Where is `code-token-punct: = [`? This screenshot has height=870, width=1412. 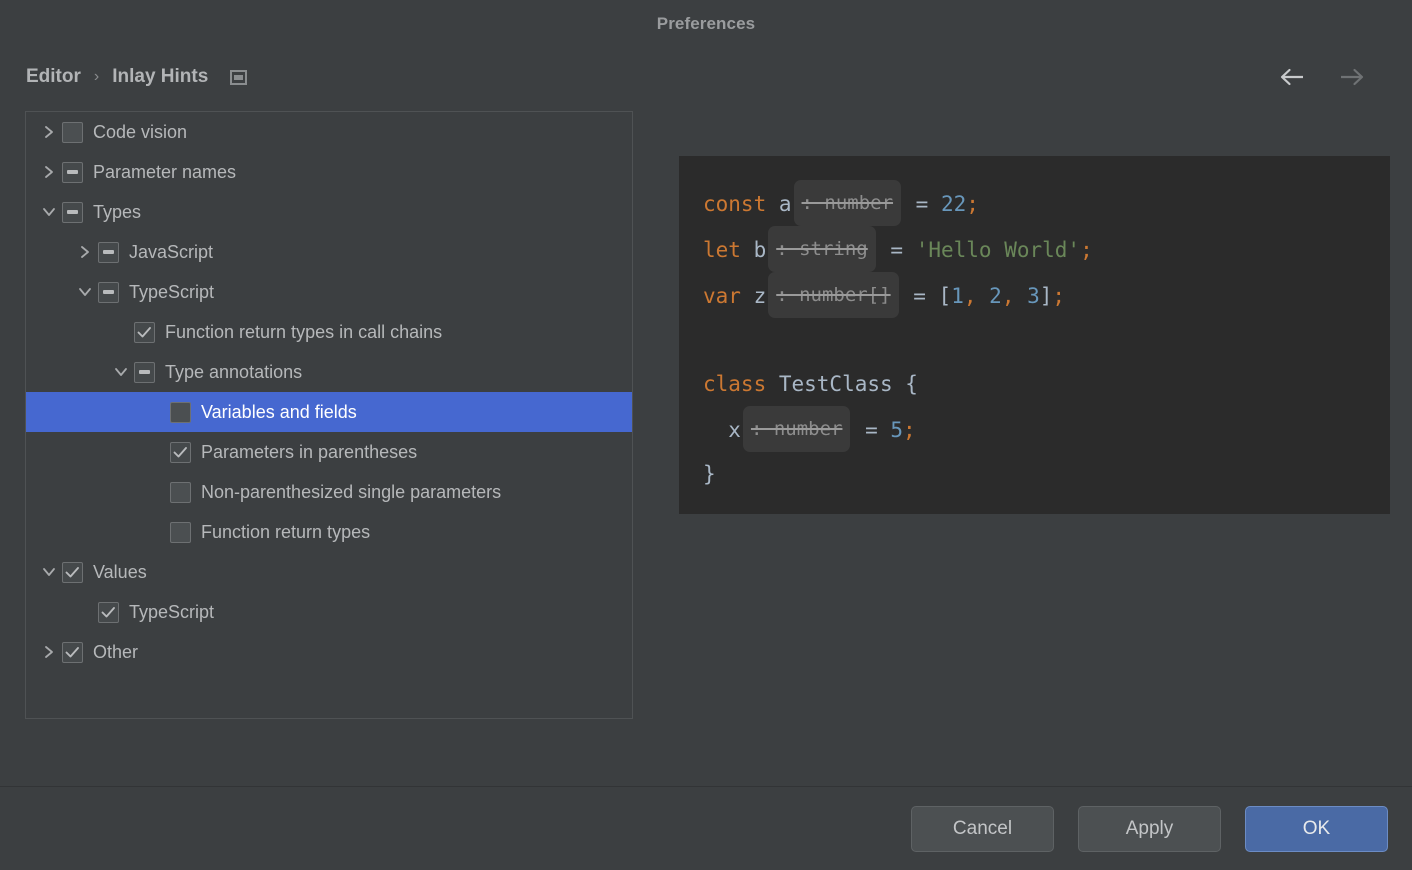 code-token-punct: = [ is located at coordinates (926, 296).